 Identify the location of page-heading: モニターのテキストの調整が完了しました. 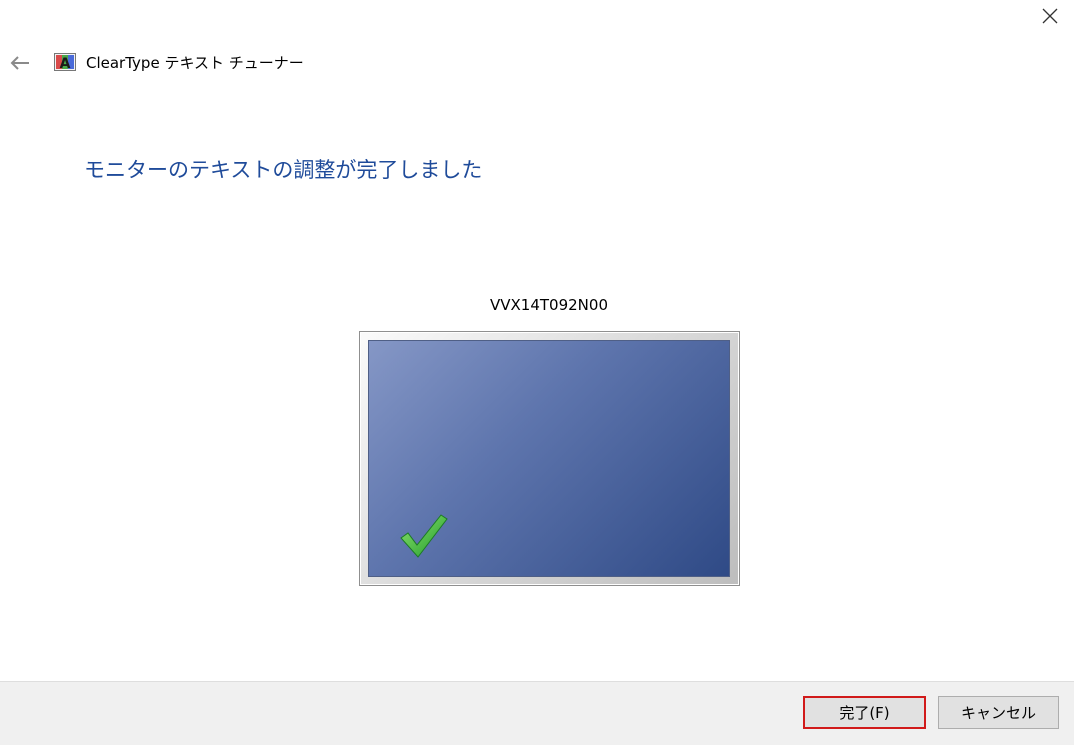
(283, 170).